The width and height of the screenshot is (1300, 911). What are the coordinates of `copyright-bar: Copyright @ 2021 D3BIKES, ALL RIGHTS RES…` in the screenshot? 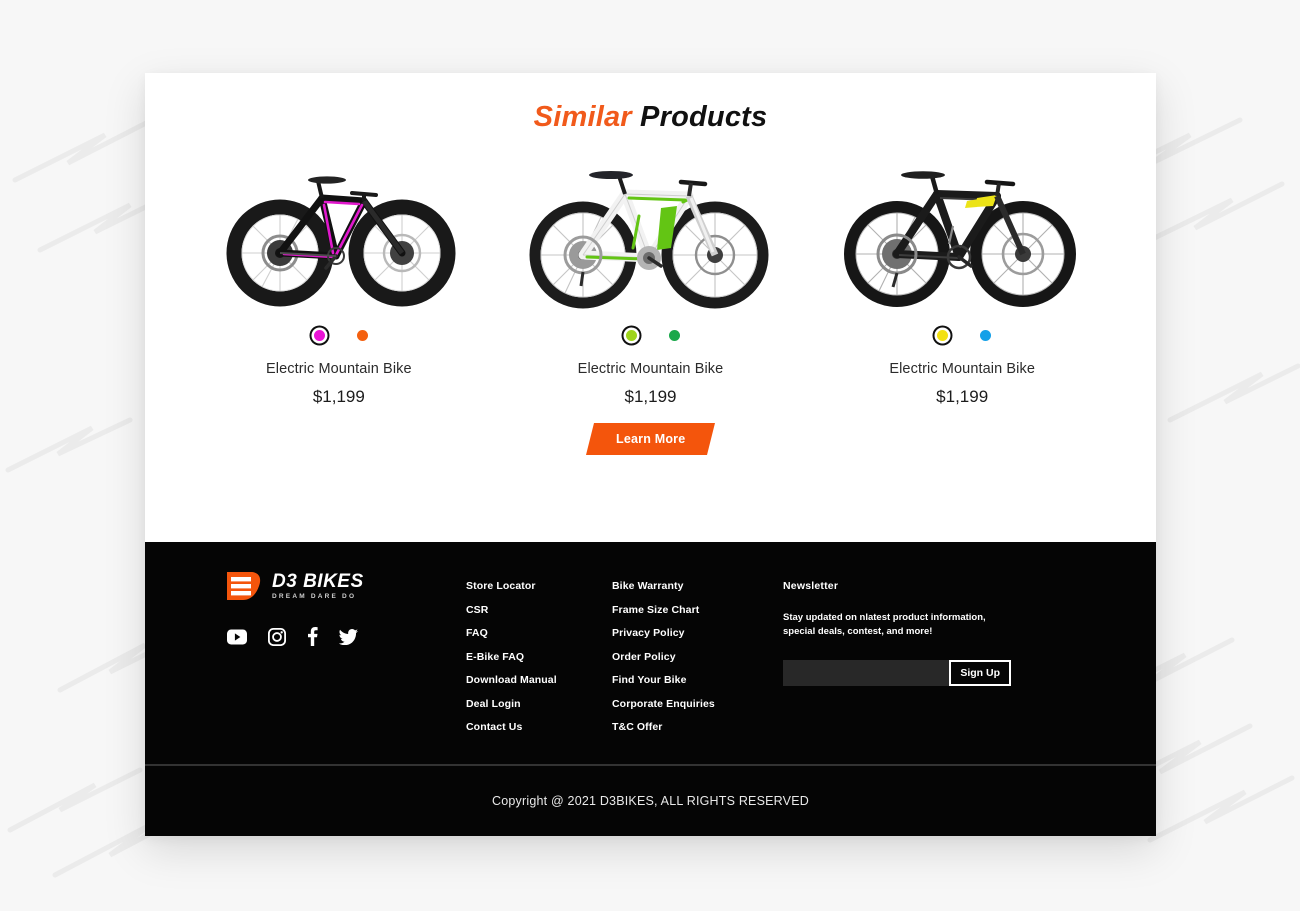 It's located at (650, 801).